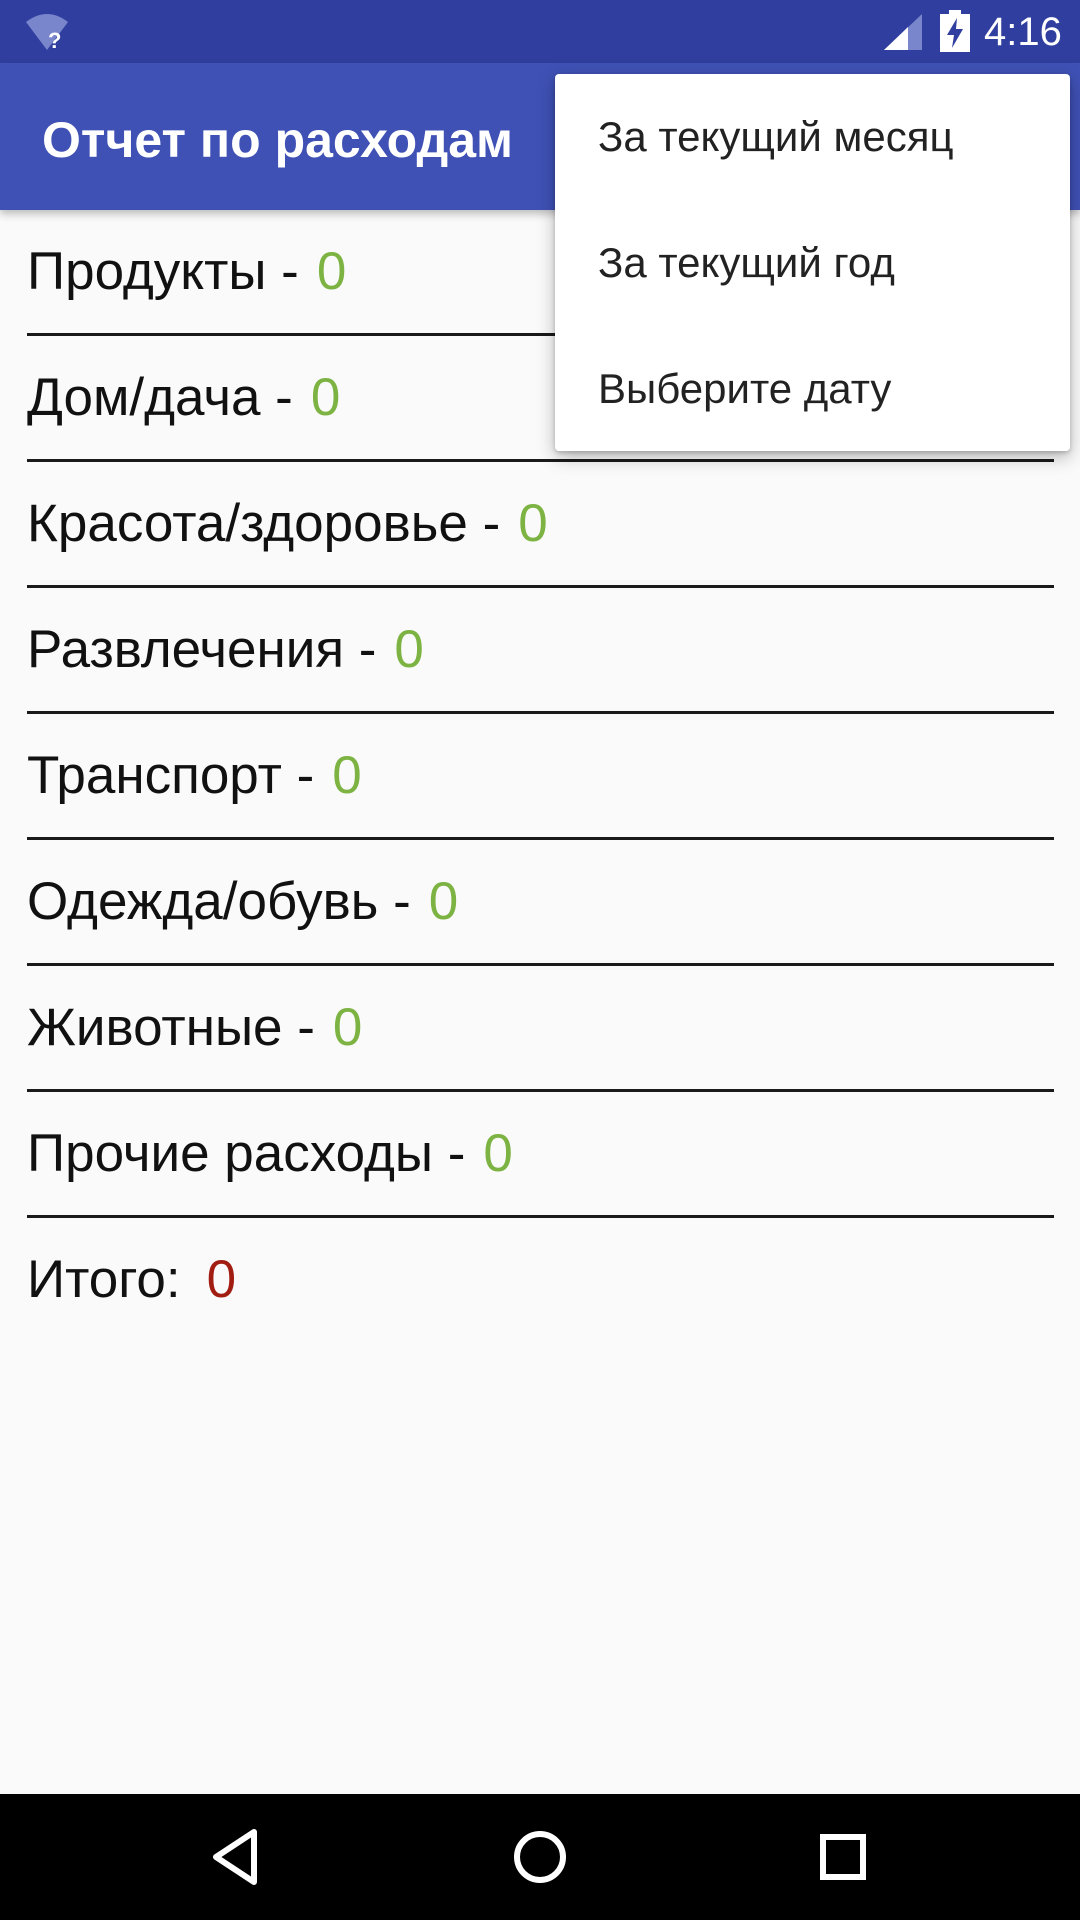 The height and width of the screenshot is (1920, 1080). I want to click on system-nav-bar, so click(540, 1857).